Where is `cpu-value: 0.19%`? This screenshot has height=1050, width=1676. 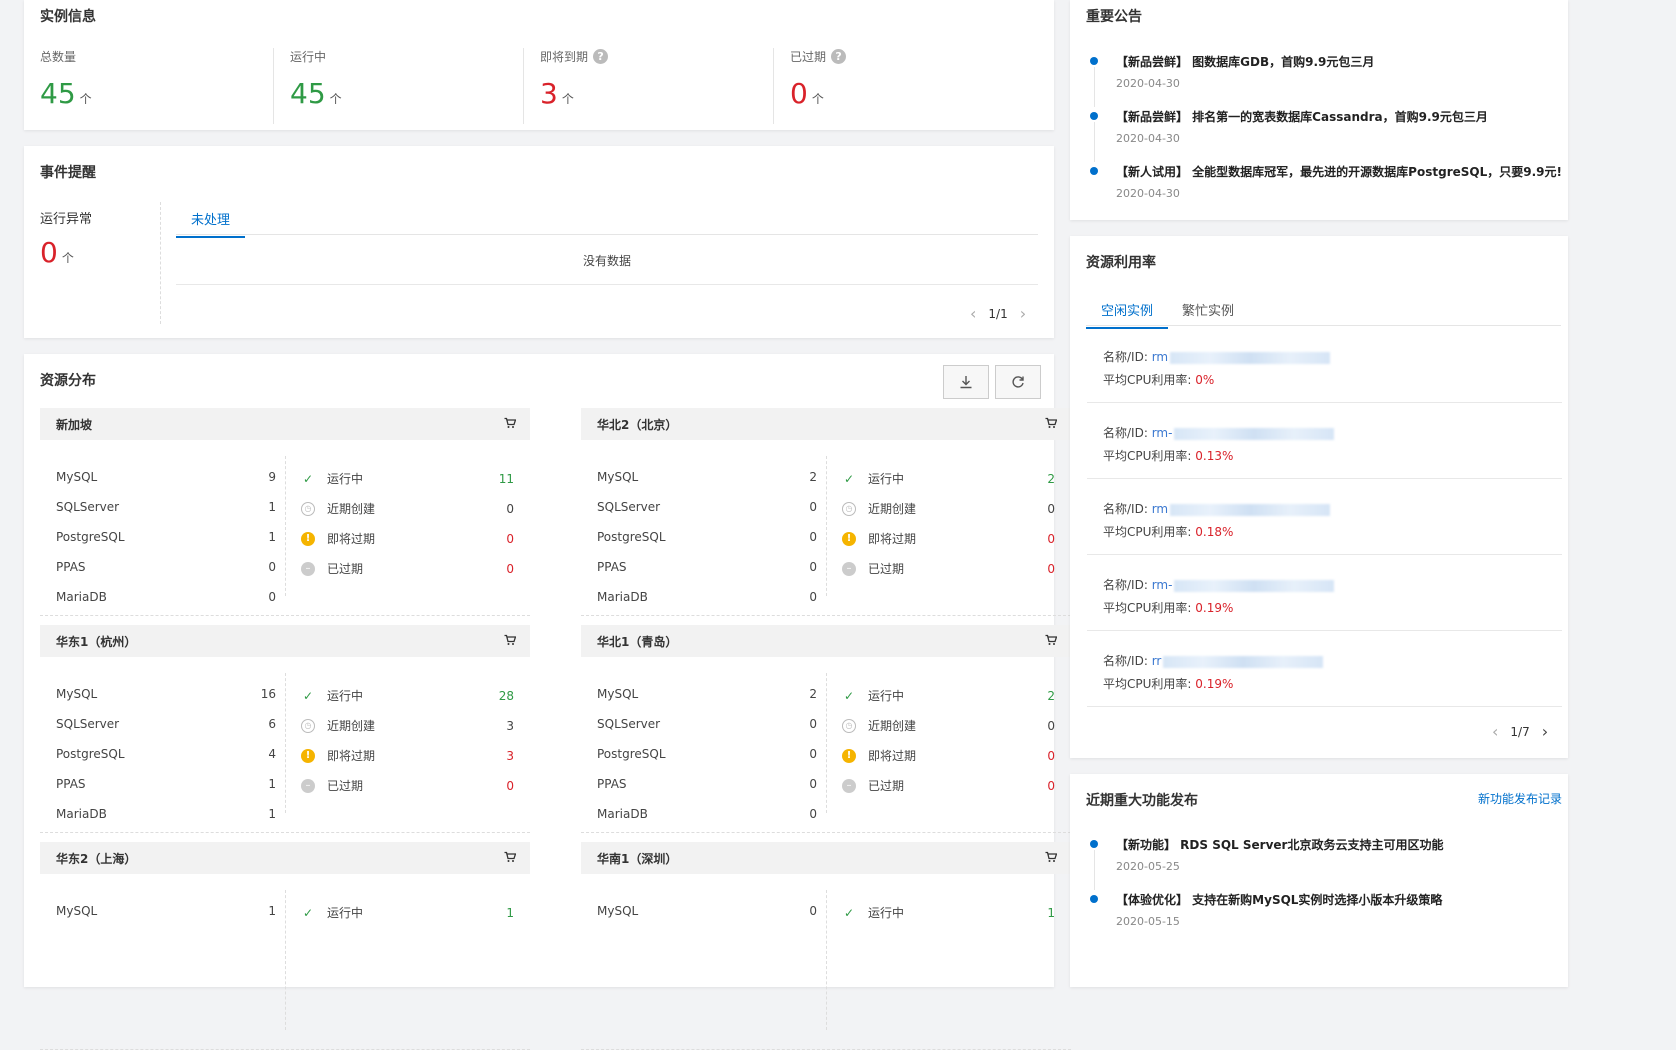 cpu-value: 0.19% is located at coordinates (1214, 608).